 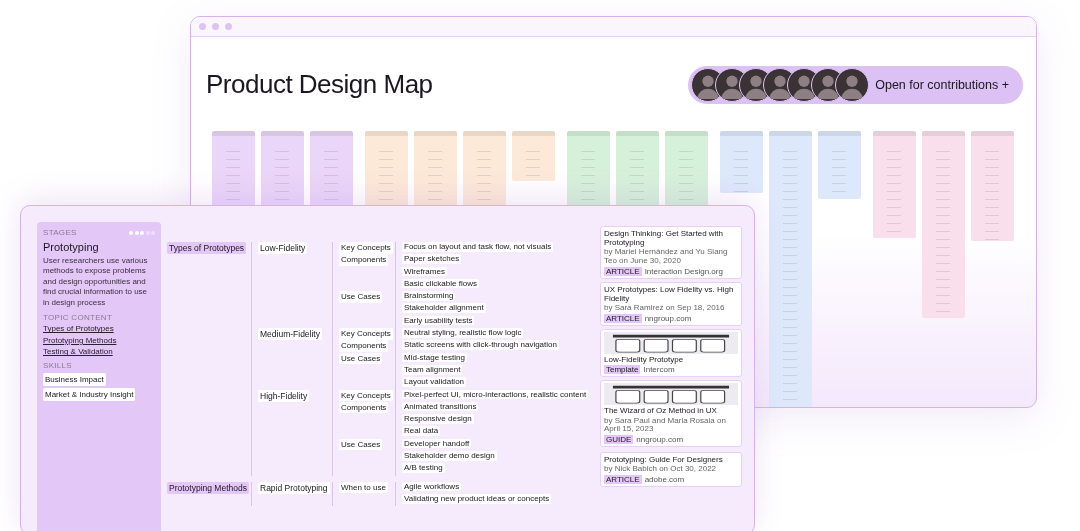 What do you see at coordinates (664, 238) in the screenshot?
I see `resource-title: Design Thinking: Get Started with Prototyping` at bounding box center [664, 238].